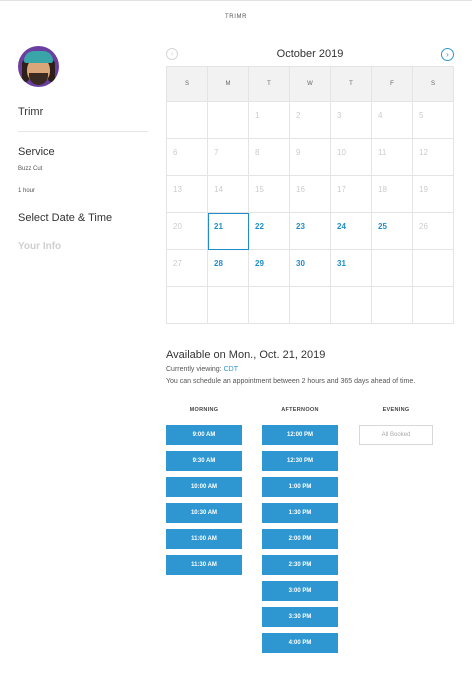  I want to click on morning-slot-button: 11:00 AM, so click(204, 539).